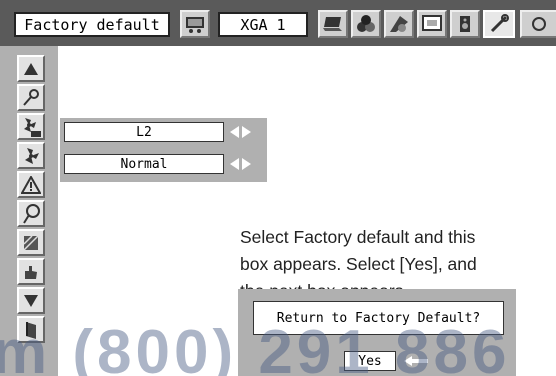 The height and width of the screenshot is (376, 556). What do you see at coordinates (378, 318) in the screenshot?
I see `dialog-question: Return to Factory Default?` at bounding box center [378, 318].